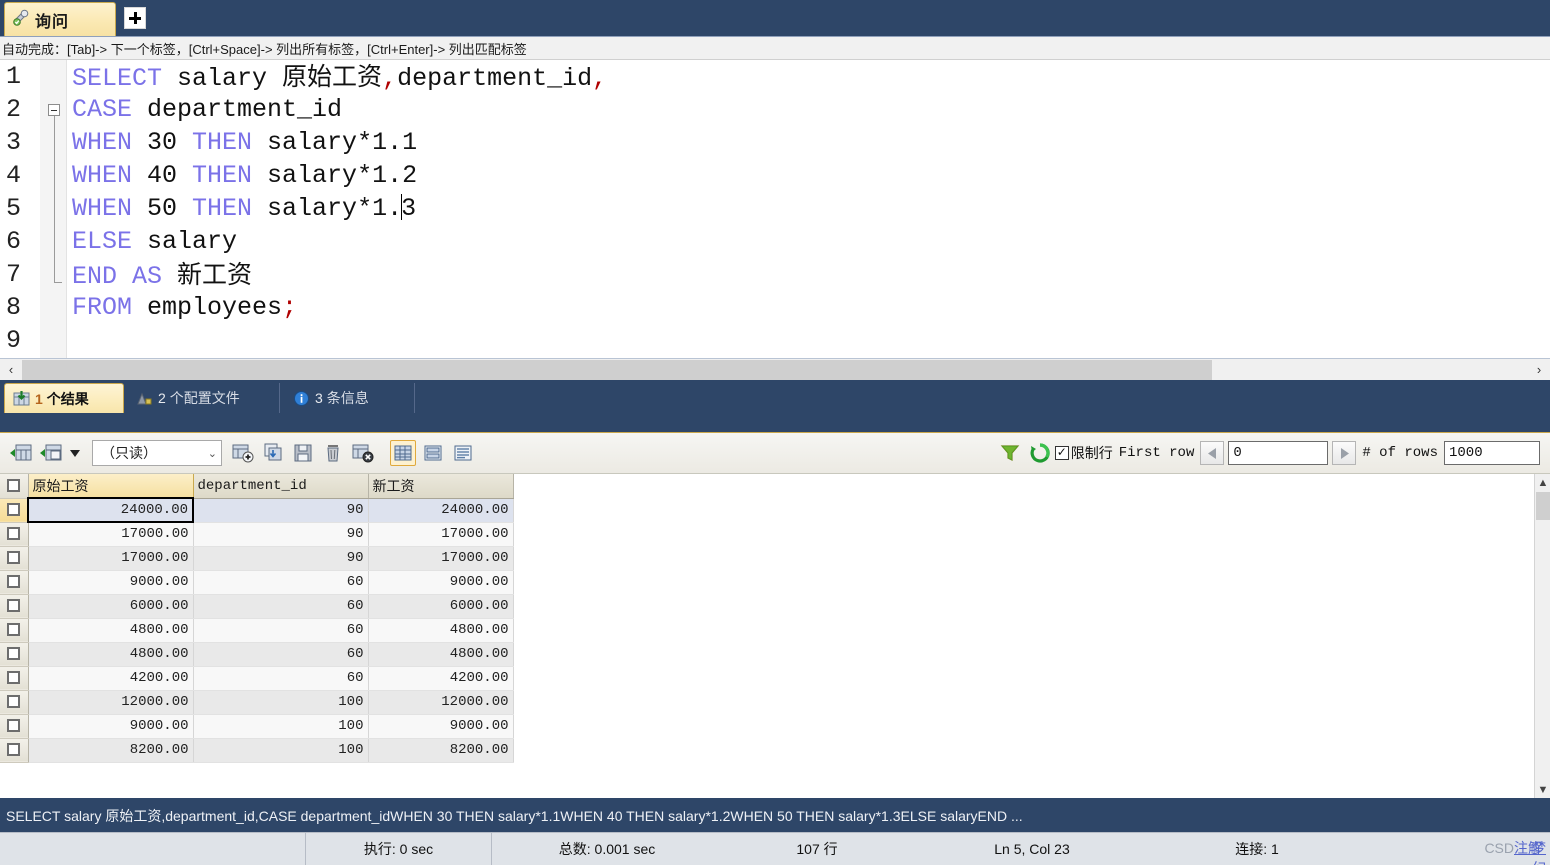 Image resolution: width=1550 pixels, height=865 pixels. I want to click on num-rows-input: 1000, so click(1492, 453).